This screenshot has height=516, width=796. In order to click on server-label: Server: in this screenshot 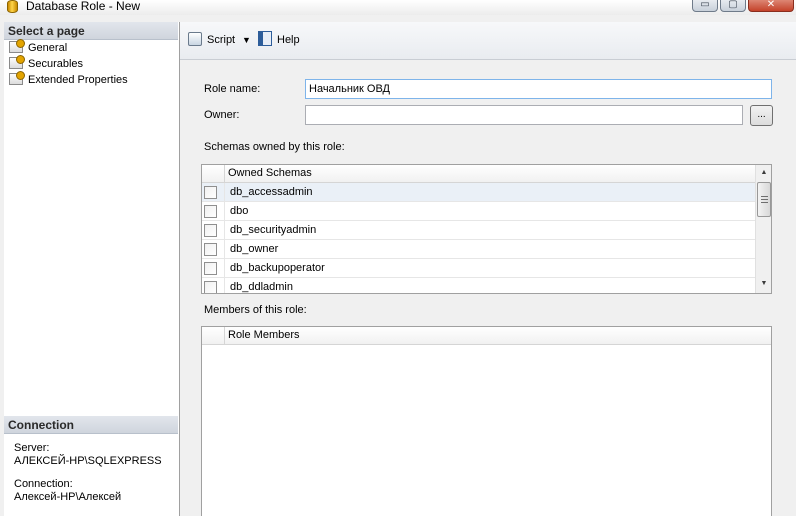, I will do `click(32, 448)`.